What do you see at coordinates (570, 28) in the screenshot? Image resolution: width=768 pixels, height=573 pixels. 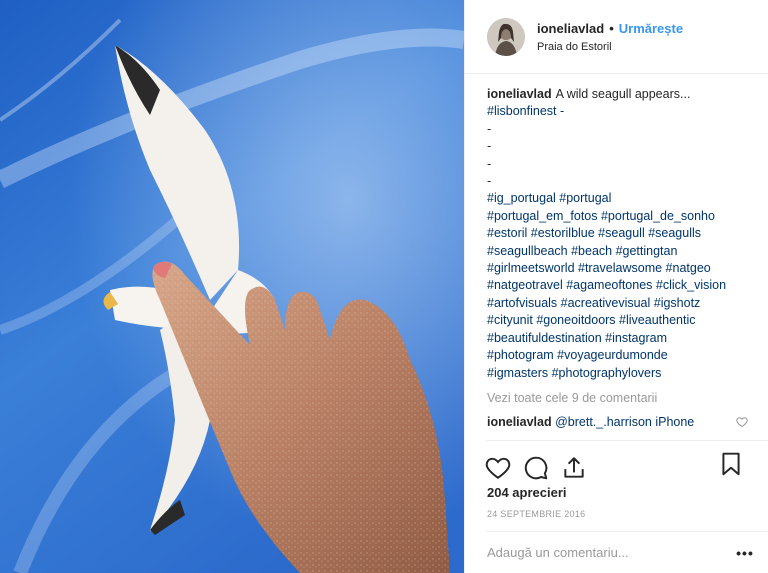 I see `header-username: ioneliavlad` at bounding box center [570, 28].